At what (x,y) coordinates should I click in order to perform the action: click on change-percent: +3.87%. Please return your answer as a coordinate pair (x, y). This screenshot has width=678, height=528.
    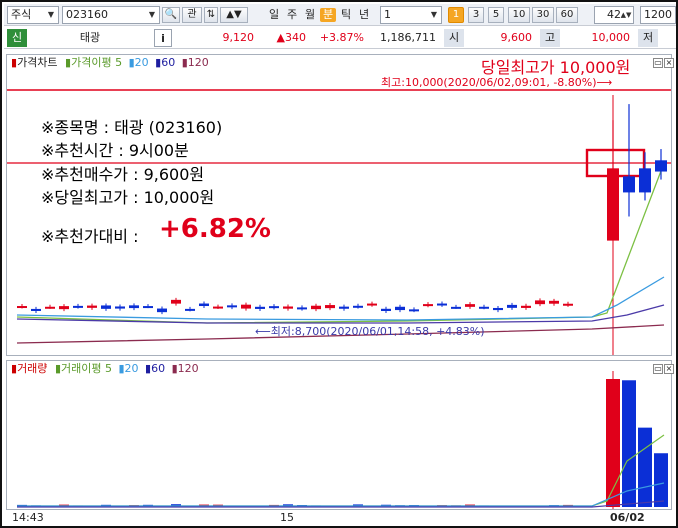
    Looking at the image, I should click on (341, 37).